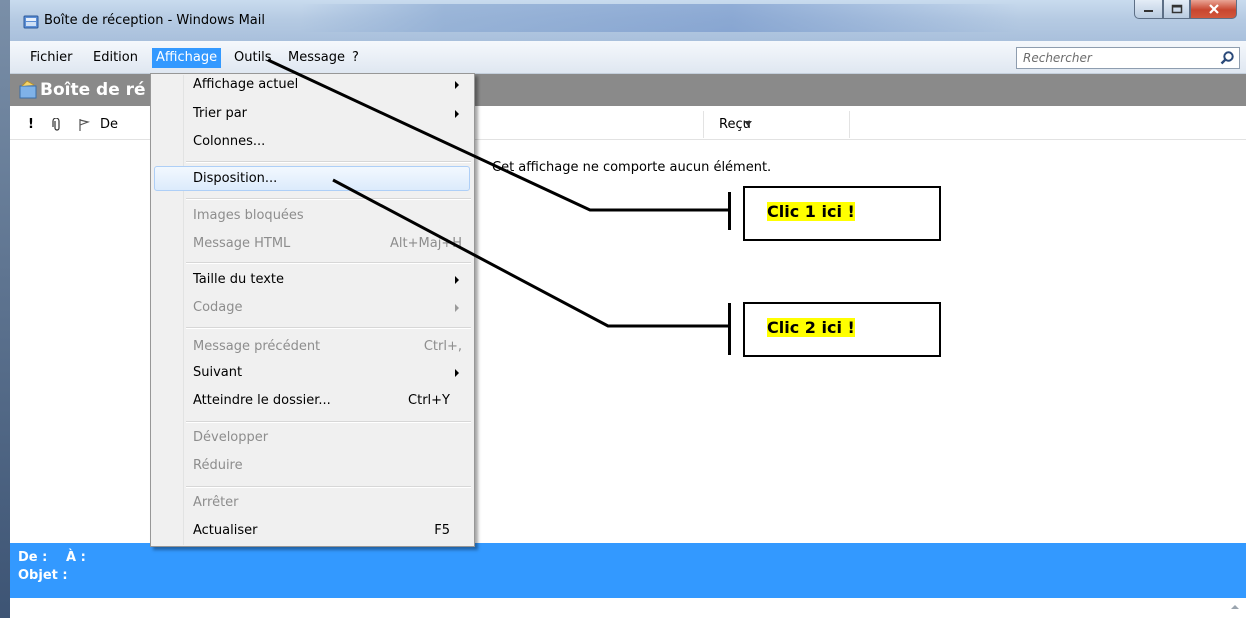  Describe the element at coordinates (31, 22) in the screenshot. I see `windows-mail-icon` at that location.